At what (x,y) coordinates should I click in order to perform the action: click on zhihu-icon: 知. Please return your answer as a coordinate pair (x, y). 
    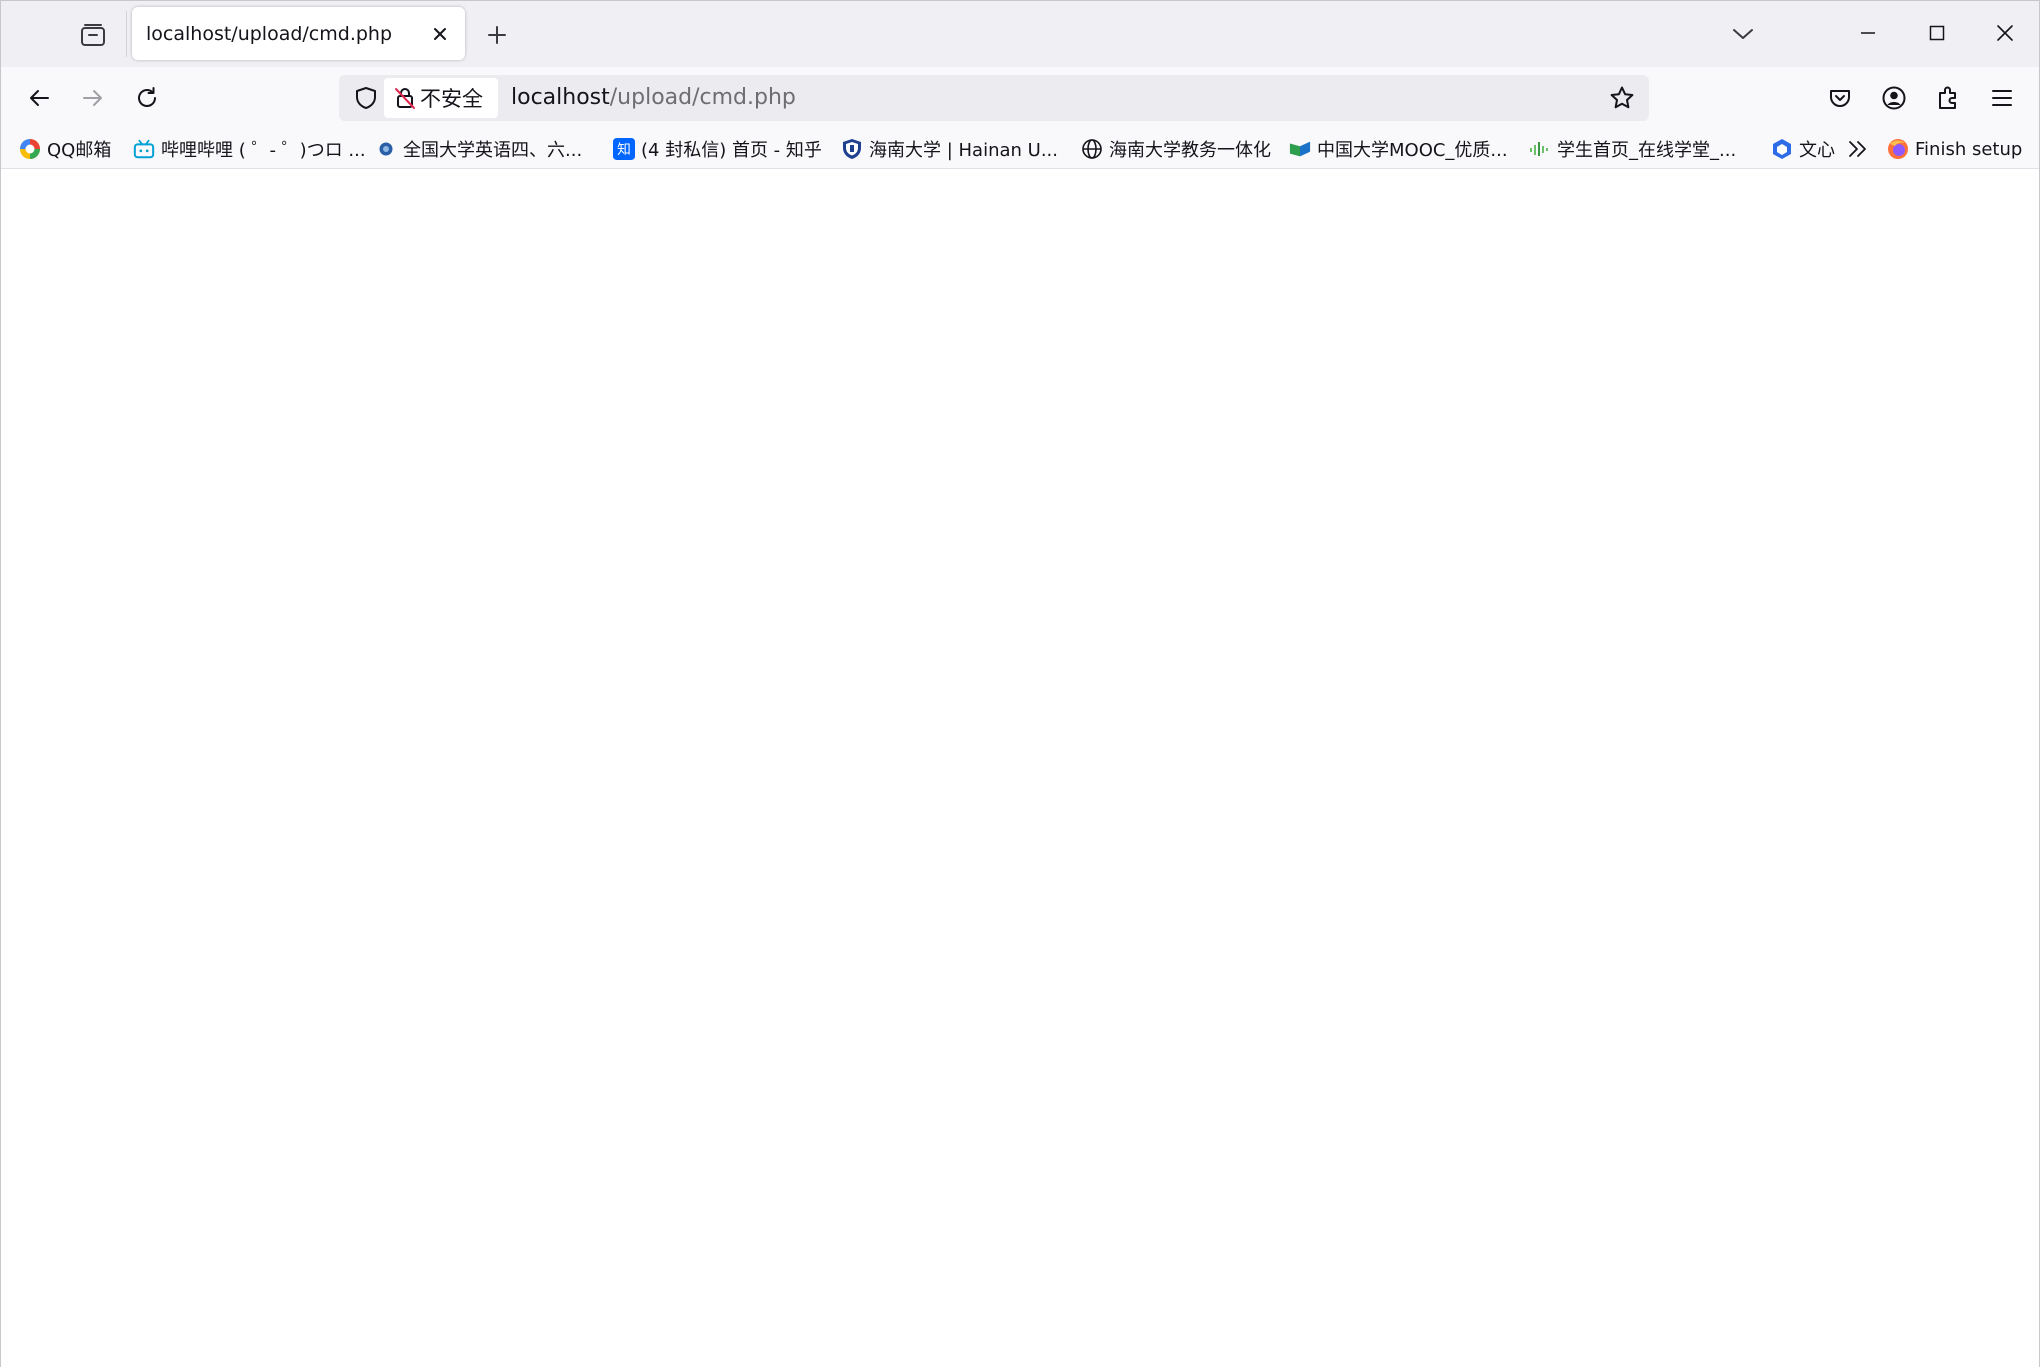
    Looking at the image, I should click on (624, 149).